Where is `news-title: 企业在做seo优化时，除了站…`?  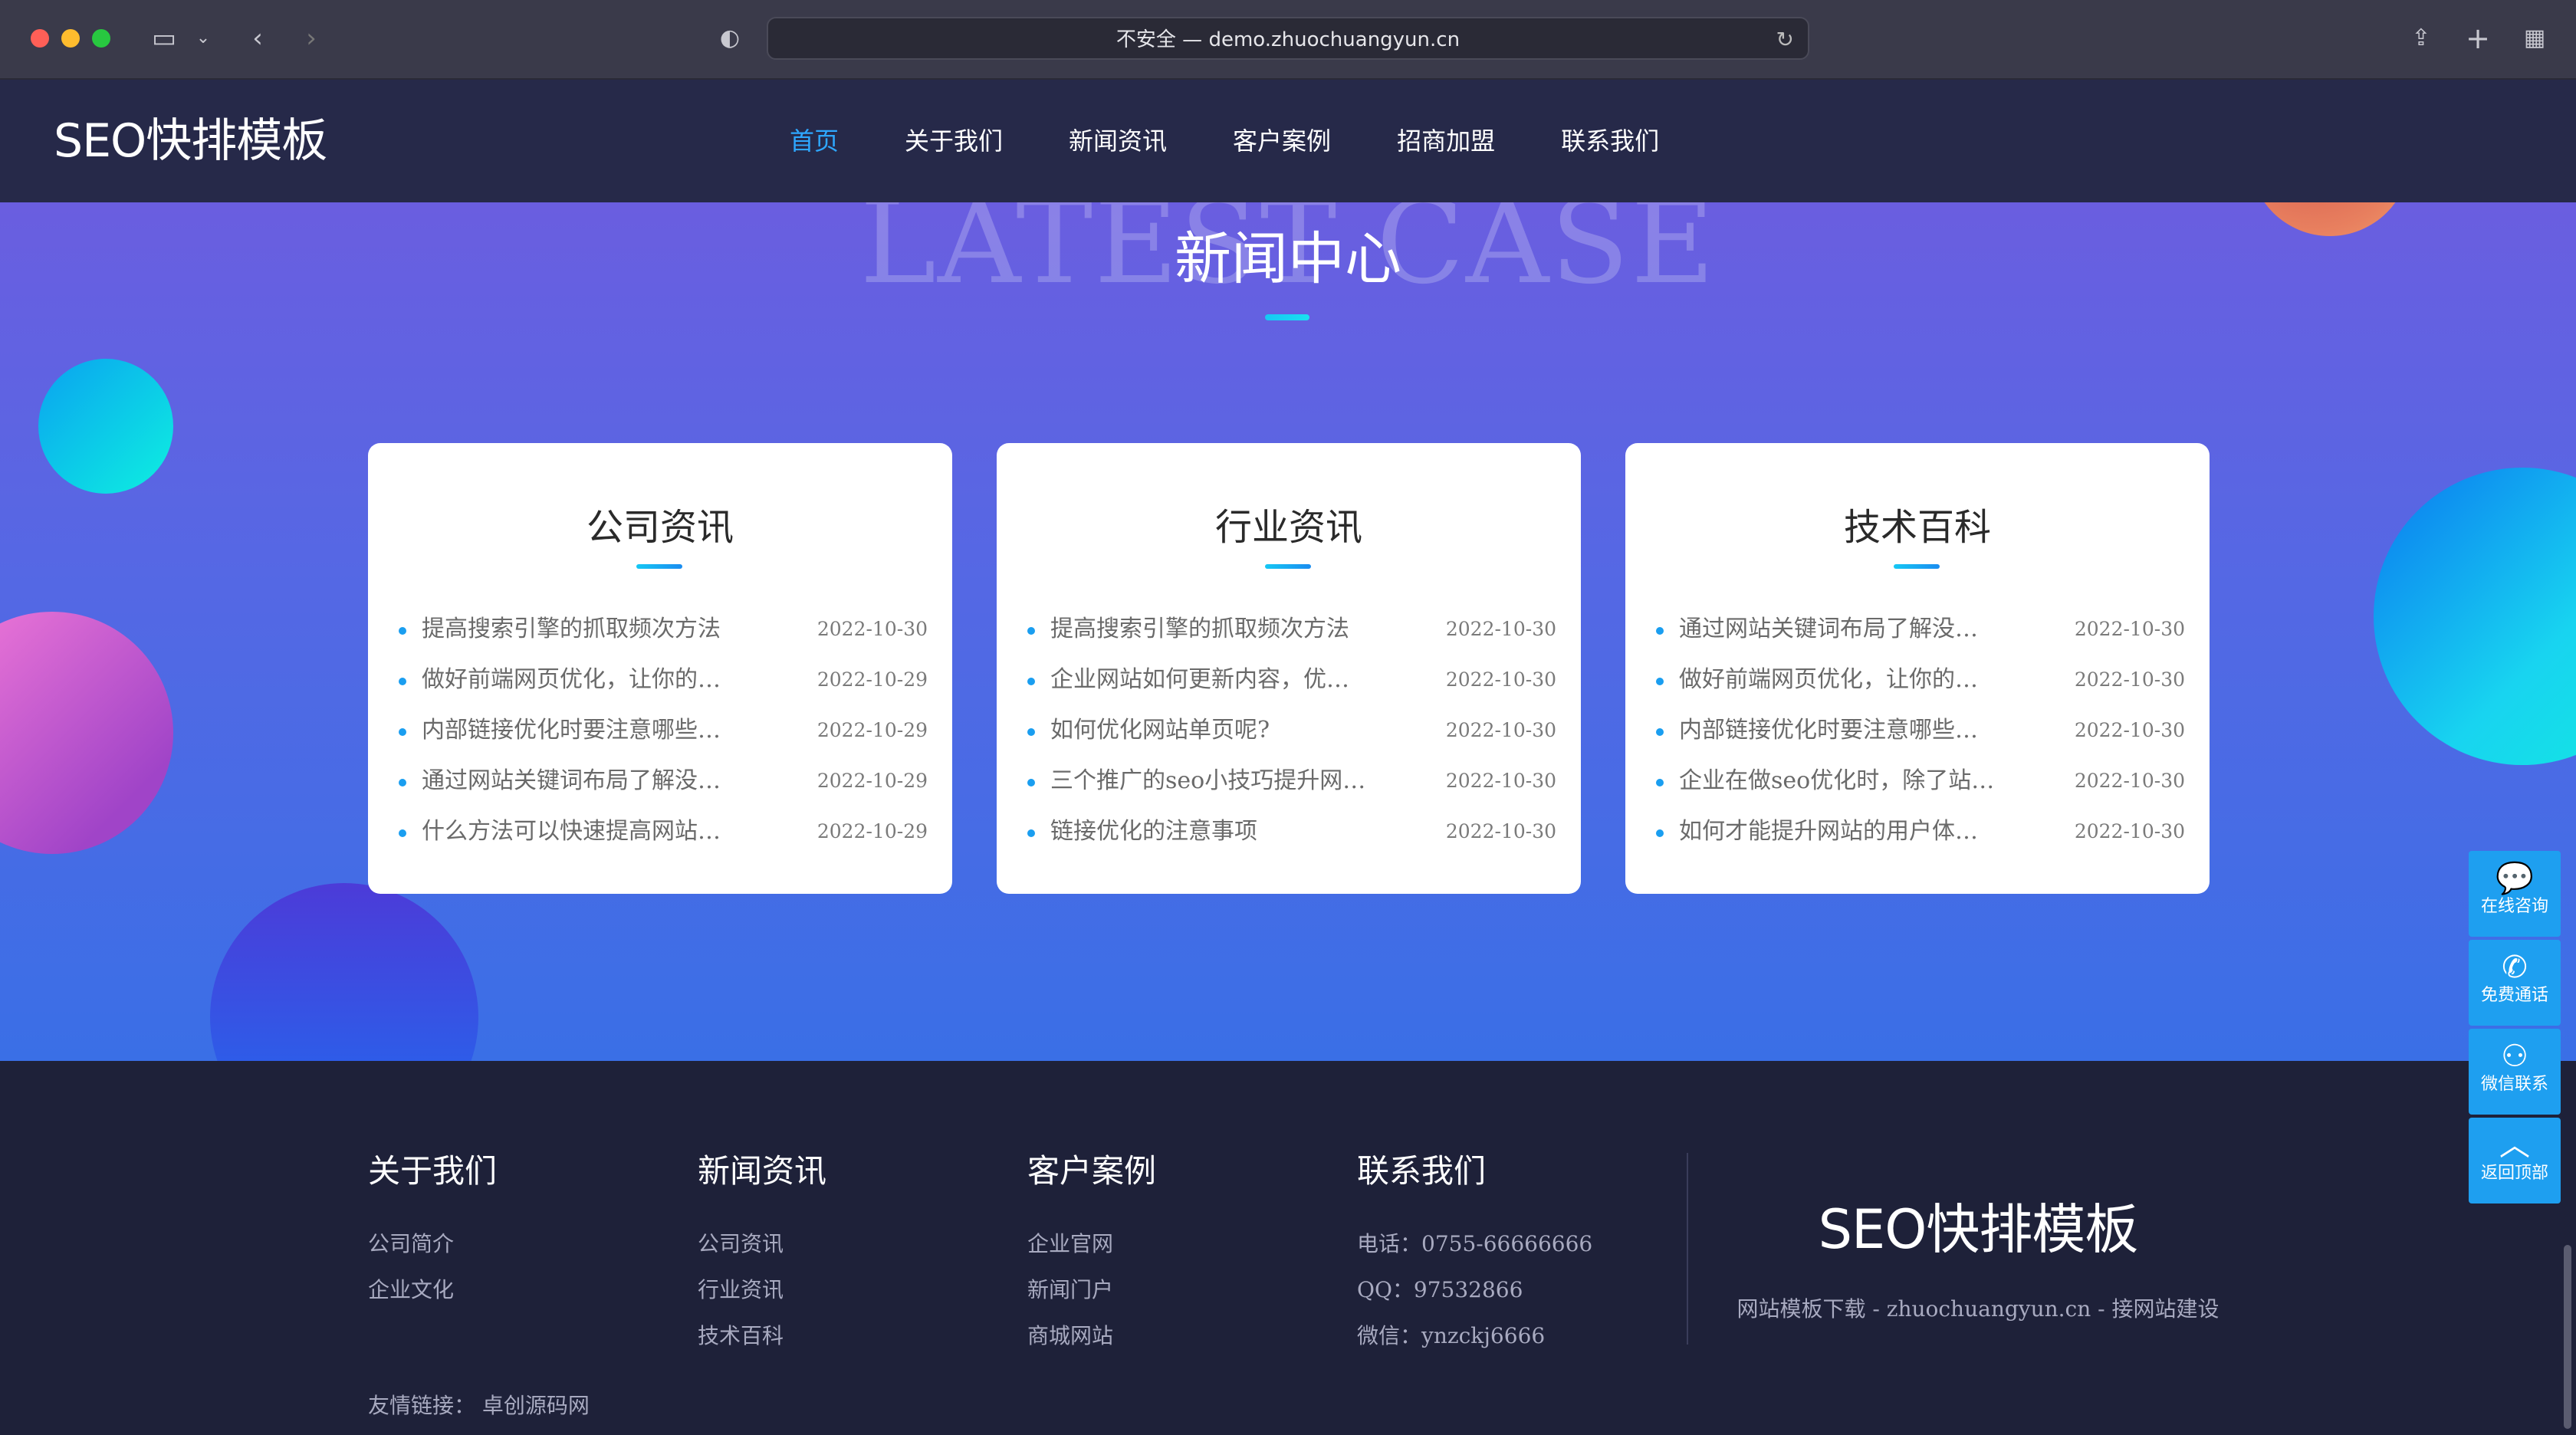
news-title: 企业在做seo优化时，除了站… is located at coordinates (1836, 781).